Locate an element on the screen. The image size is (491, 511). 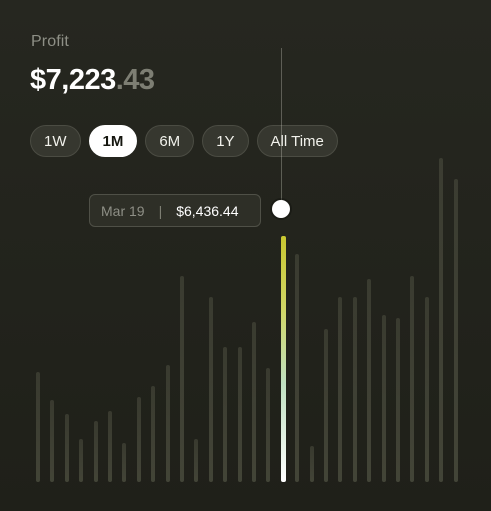
chart-tooltip: Mar 19 | $6,436.44 is located at coordinates (175, 210).